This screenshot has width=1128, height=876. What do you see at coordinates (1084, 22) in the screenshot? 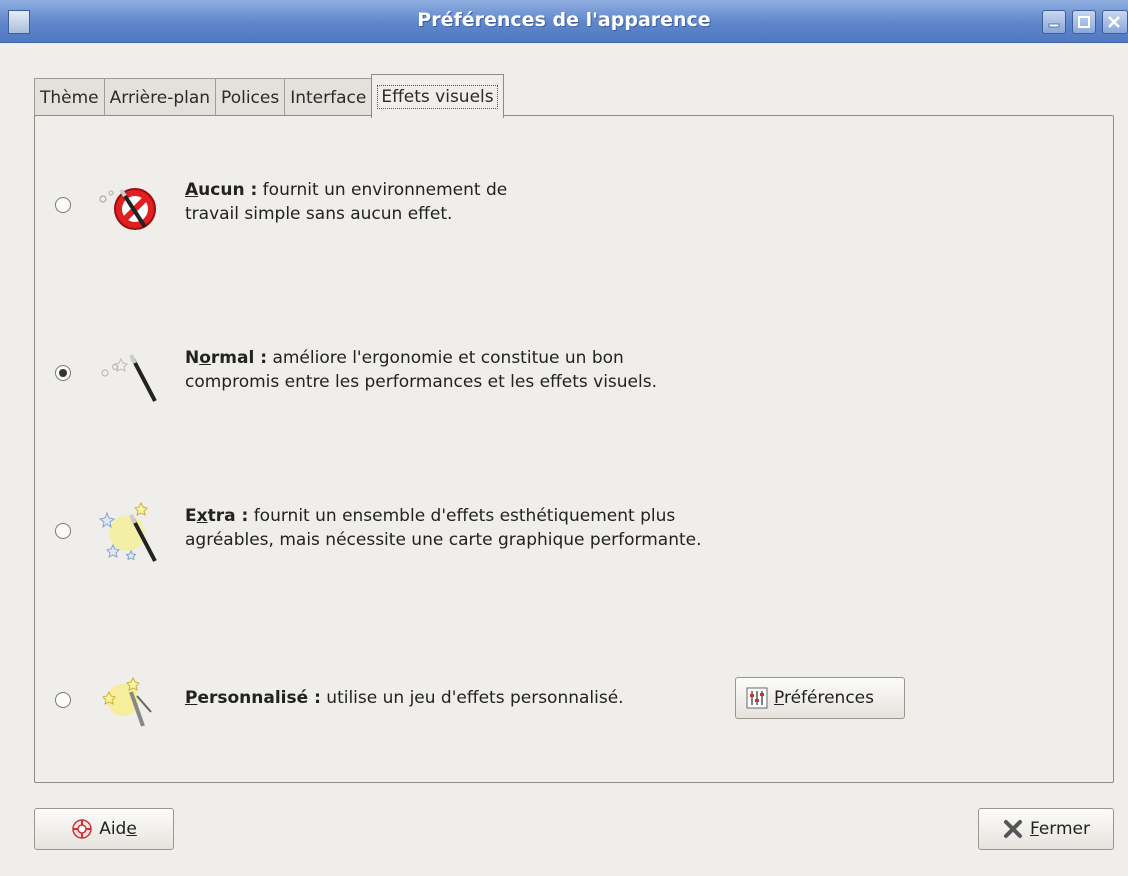
I see `maximize-icon` at bounding box center [1084, 22].